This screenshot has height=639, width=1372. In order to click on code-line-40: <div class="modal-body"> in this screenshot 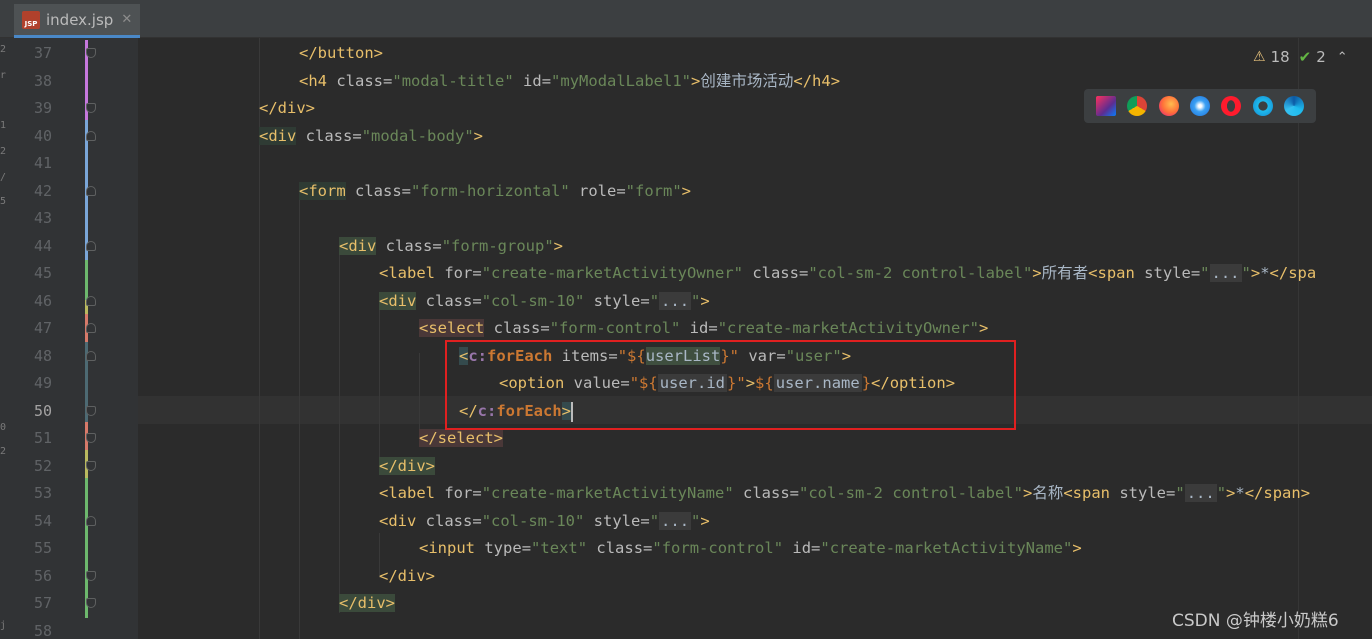, I will do `click(371, 136)`.